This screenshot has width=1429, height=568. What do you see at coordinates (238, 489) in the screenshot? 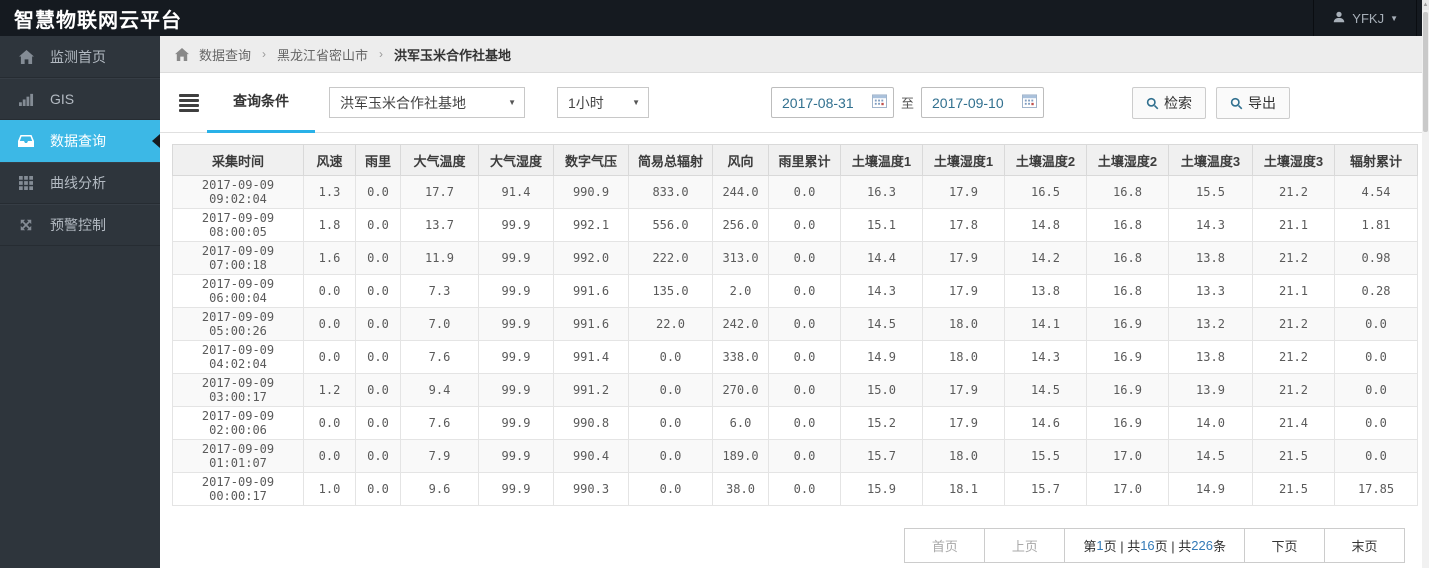
I see `cell-timestamp: 2017-09-09 00:00:17` at bounding box center [238, 489].